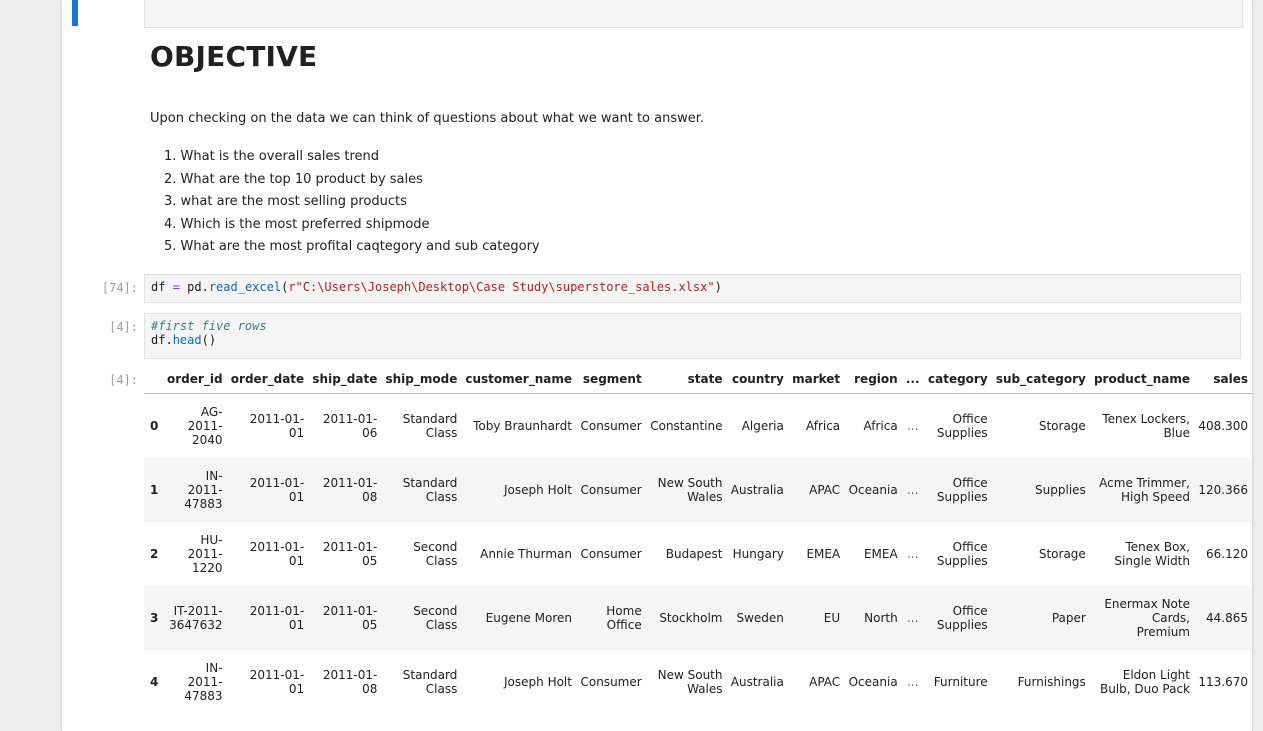  What do you see at coordinates (154, 425) in the screenshot?
I see `row-index: 0` at bounding box center [154, 425].